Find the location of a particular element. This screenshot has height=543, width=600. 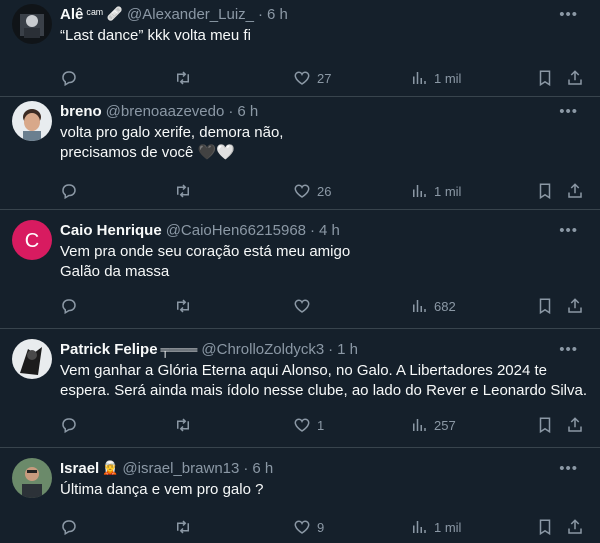

like-button is located at coordinates (302, 306).